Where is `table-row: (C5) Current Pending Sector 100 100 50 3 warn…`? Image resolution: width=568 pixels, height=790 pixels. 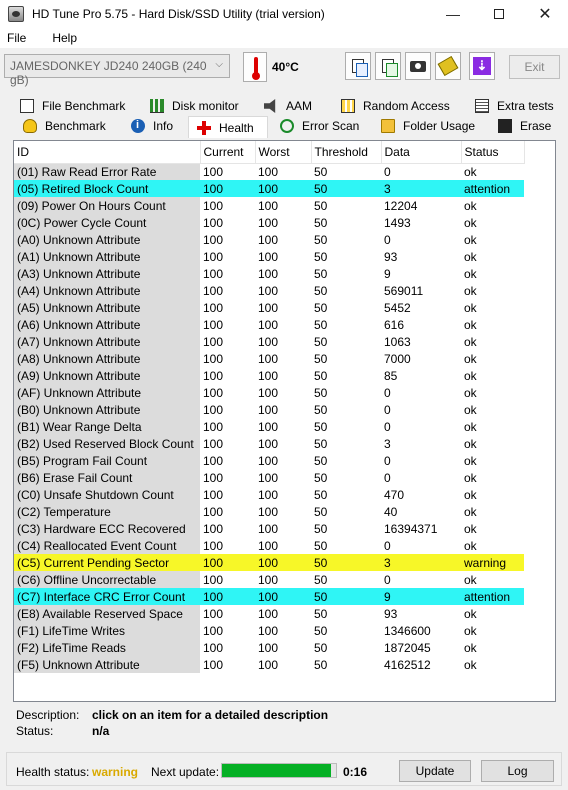 table-row: (C5) Current Pending Sector 100 100 50 3 warn… is located at coordinates (269, 562).